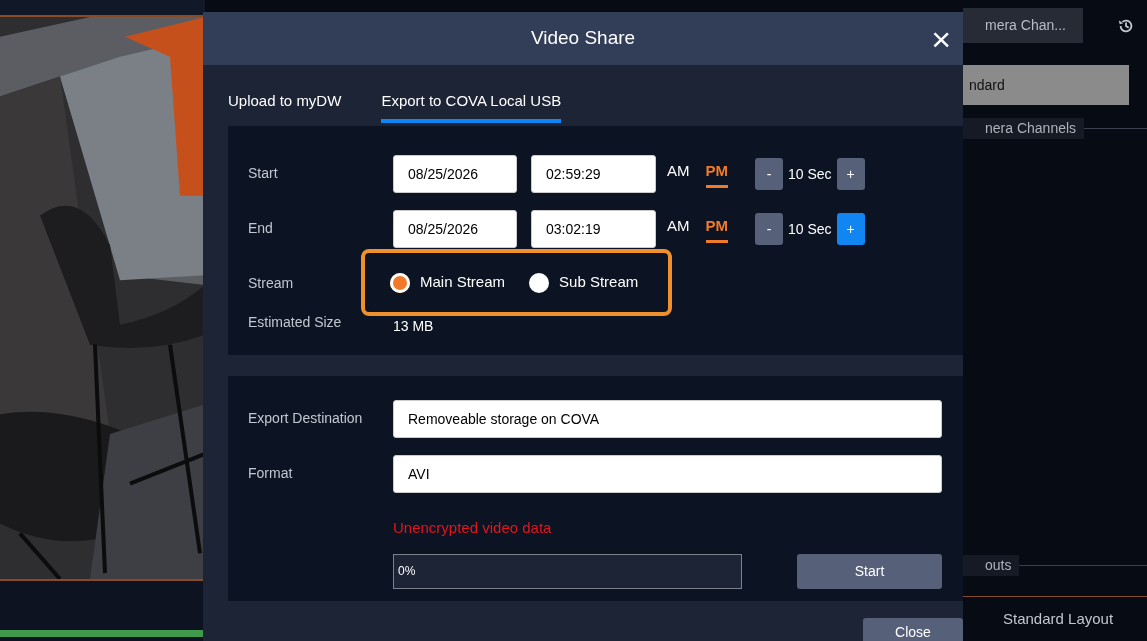 This screenshot has height=641, width=1147. I want to click on select-field: AVI, so click(667, 474).